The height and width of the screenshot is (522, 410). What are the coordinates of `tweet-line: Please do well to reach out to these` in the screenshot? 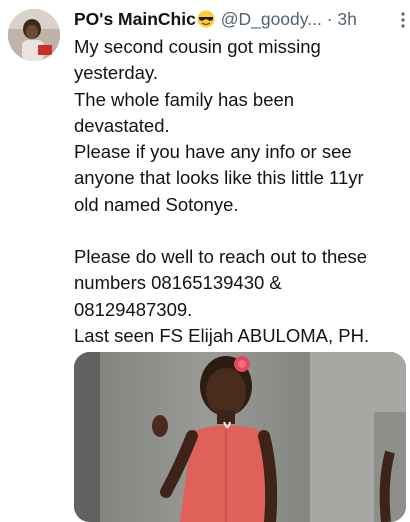 It's located at (221, 257).